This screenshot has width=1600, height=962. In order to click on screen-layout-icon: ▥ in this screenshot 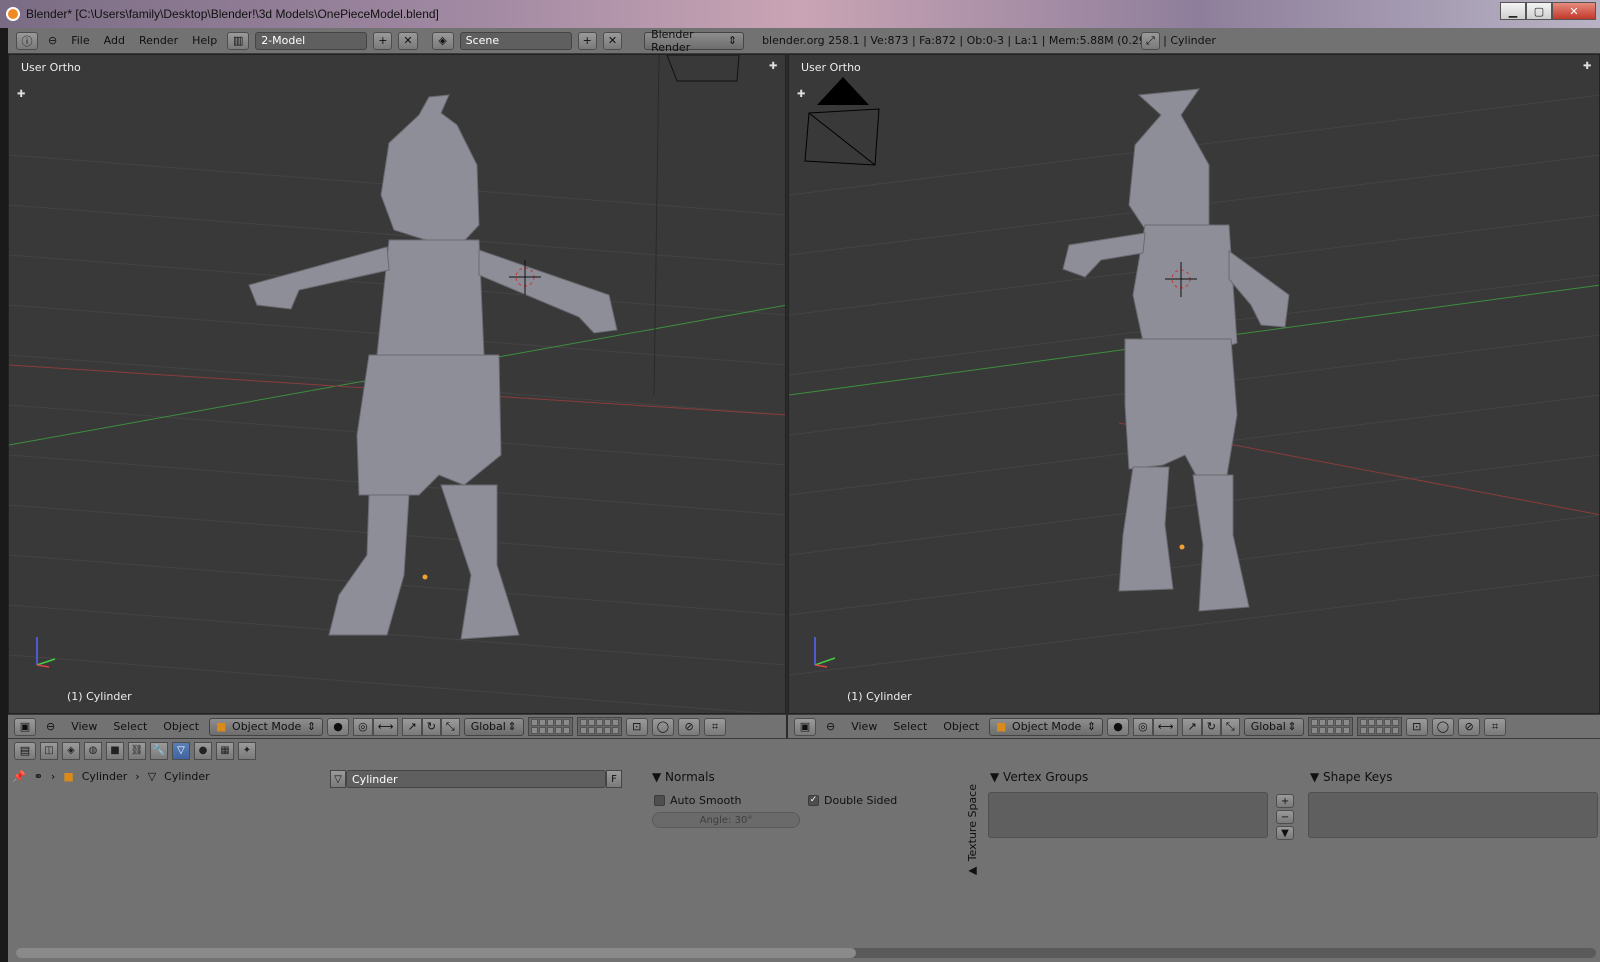, I will do `click(238, 40)`.